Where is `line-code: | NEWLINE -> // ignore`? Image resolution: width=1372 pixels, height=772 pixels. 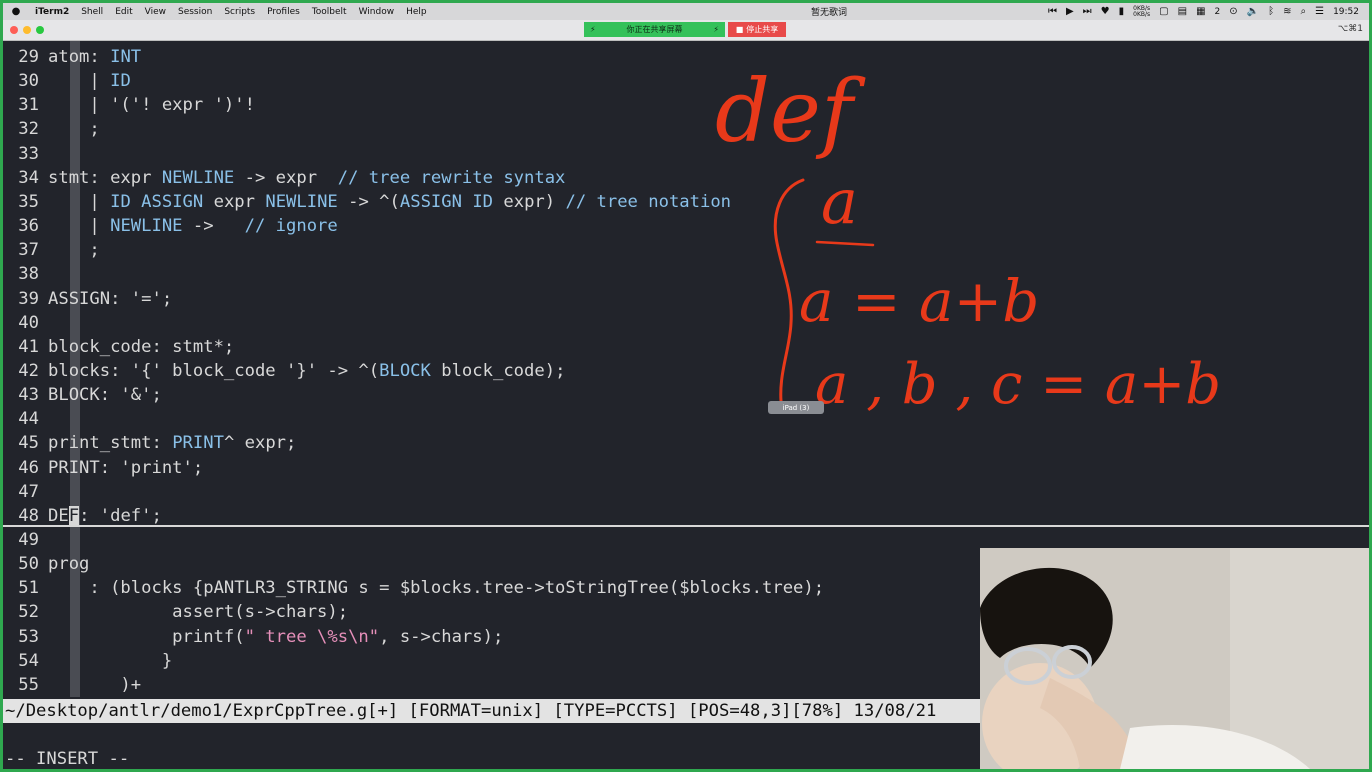
line-code: | NEWLINE -> // ignore is located at coordinates (193, 226).